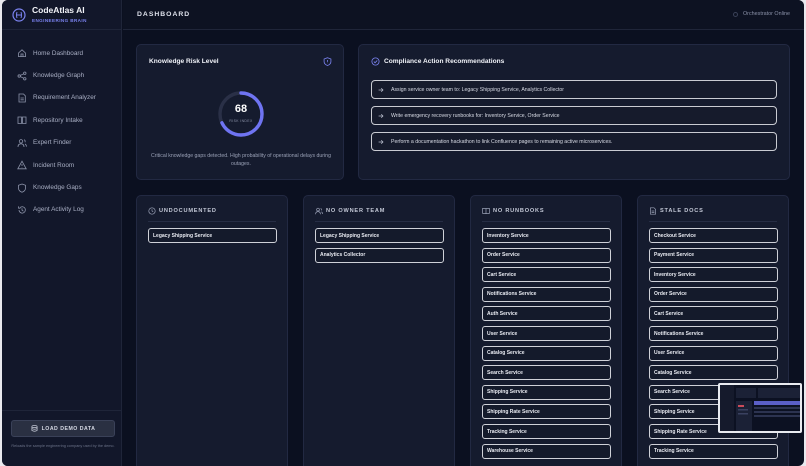  Describe the element at coordinates (212, 330) in the screenshot. I see `undocumented-column: UNDOCUMENTED Legacy Shipping Service` at that location.